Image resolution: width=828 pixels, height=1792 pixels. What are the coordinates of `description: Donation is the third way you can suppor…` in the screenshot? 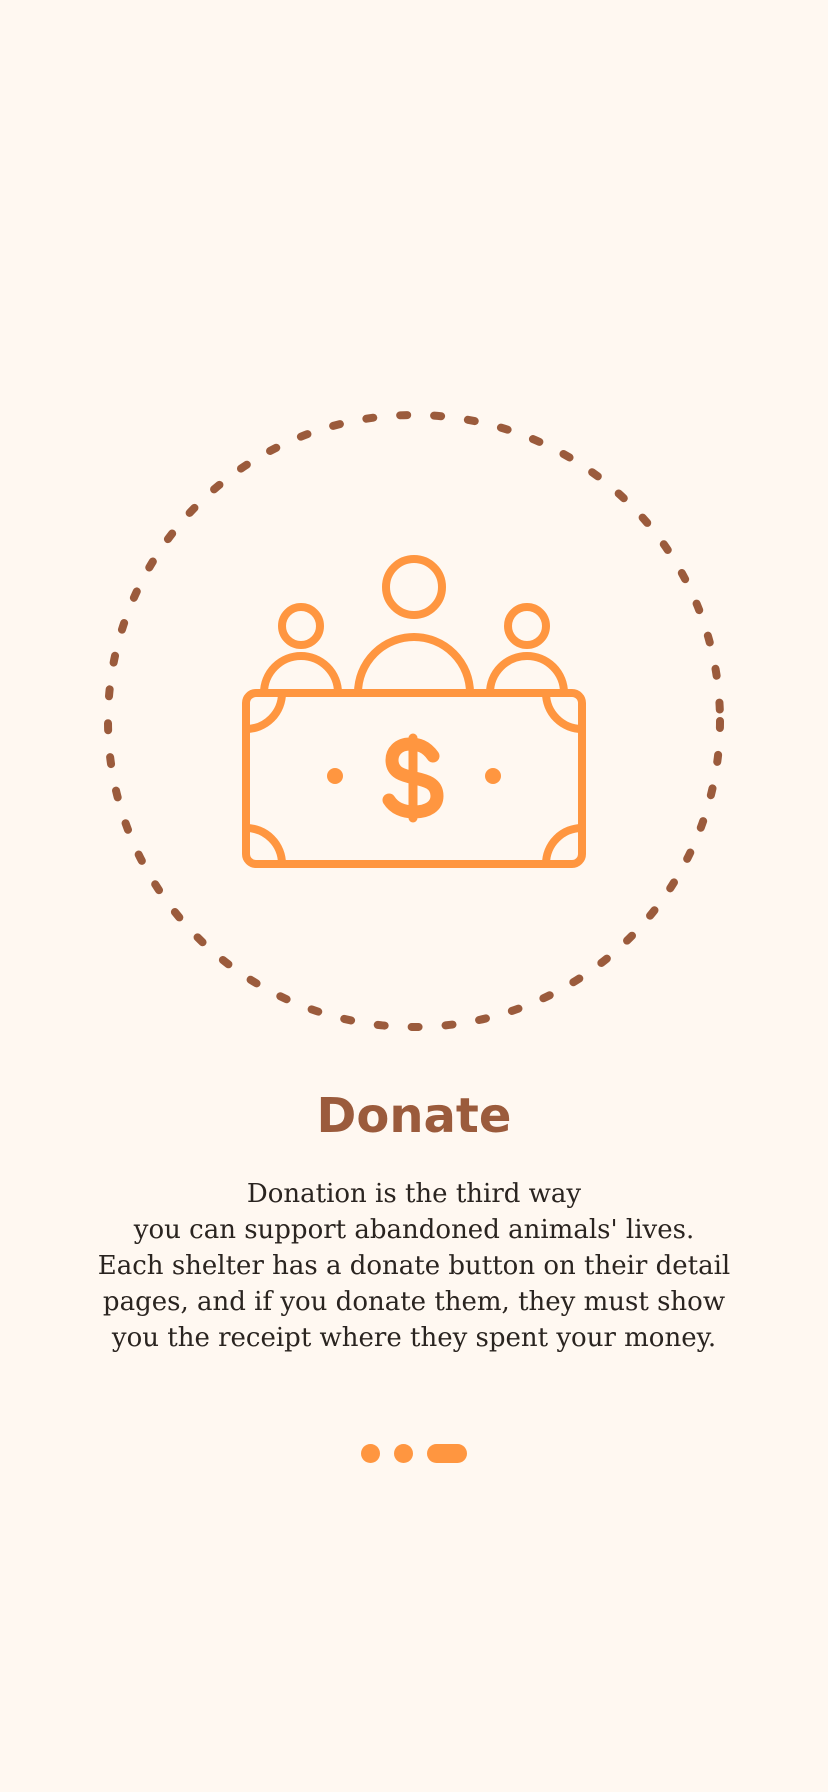 It's located at (414, 1266).